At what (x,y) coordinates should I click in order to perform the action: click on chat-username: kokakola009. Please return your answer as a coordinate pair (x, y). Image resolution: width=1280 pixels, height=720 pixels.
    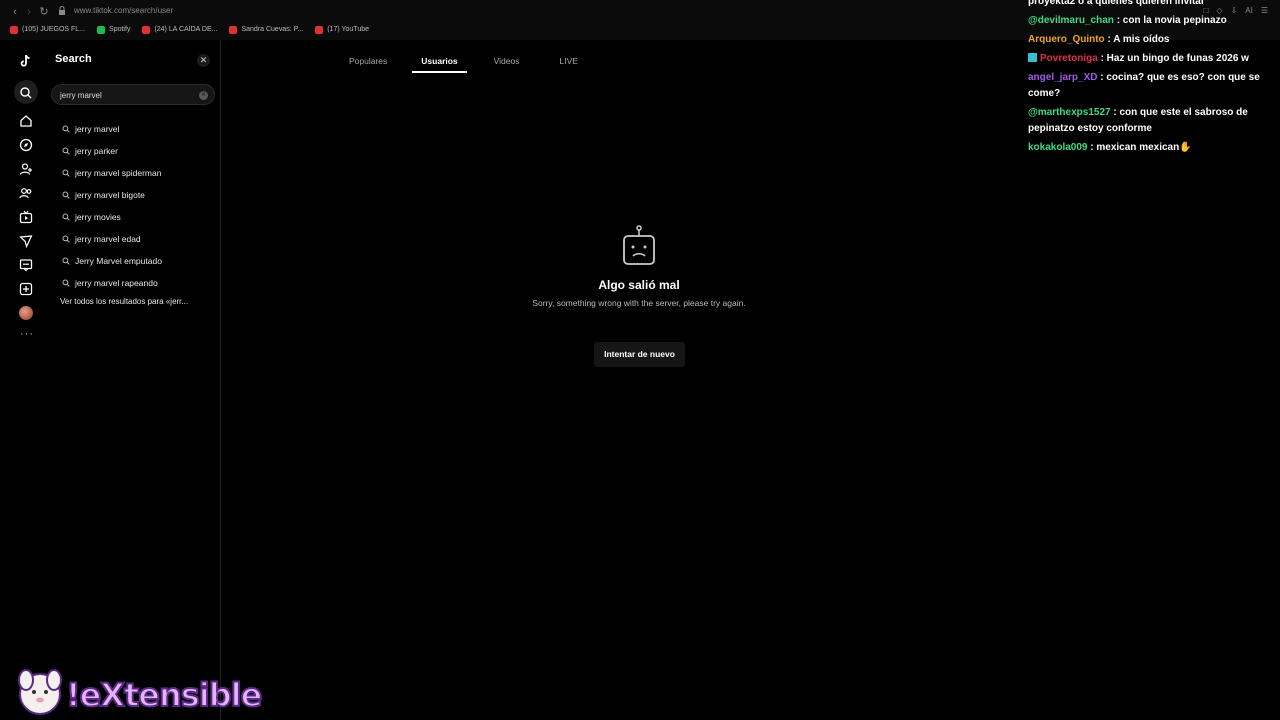
    Looking at the image, I should click on (1058, 147).